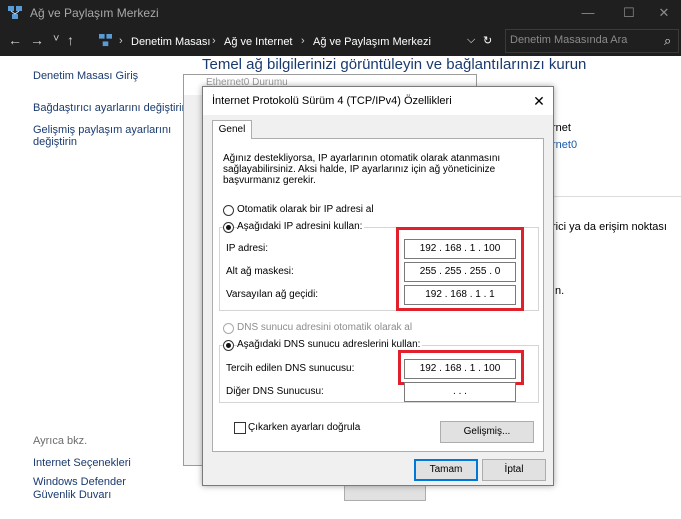  Describe the element at coordinates (561, 128) in the screenshot. I see `network-label: rnet` at that location.